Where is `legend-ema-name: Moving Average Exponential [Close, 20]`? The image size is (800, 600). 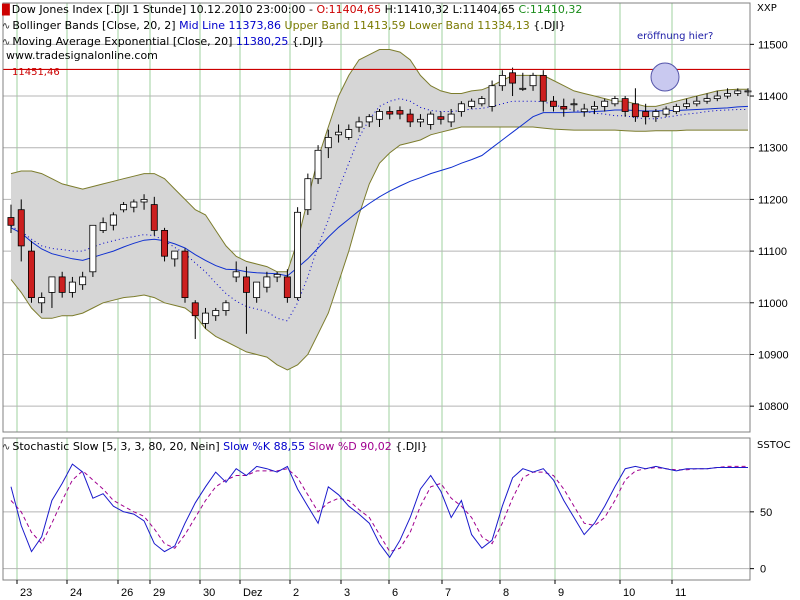 legend-ema-name: Moving Average Exponential [Close, 20] is located at coordinates (122, 41).